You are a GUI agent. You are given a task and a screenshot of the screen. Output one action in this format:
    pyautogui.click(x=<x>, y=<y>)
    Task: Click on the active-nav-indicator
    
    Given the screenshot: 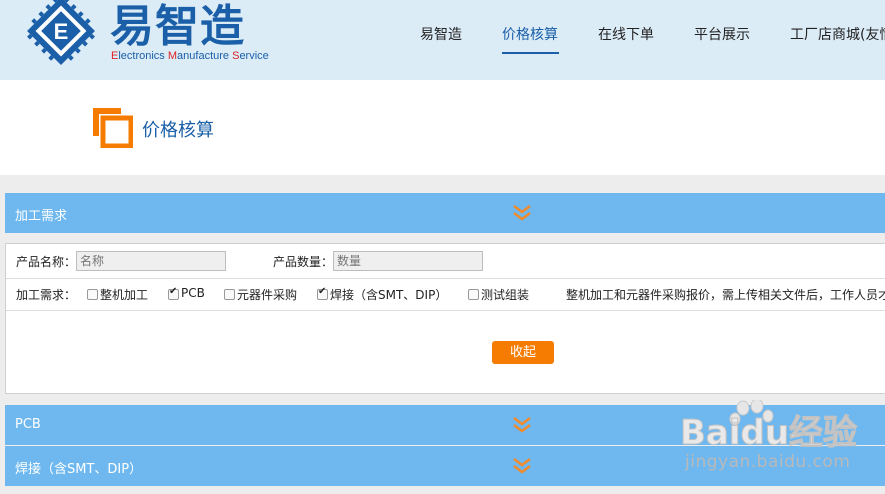 What is the action you would take?
    pyautogui.click(x=530, y=53)
    